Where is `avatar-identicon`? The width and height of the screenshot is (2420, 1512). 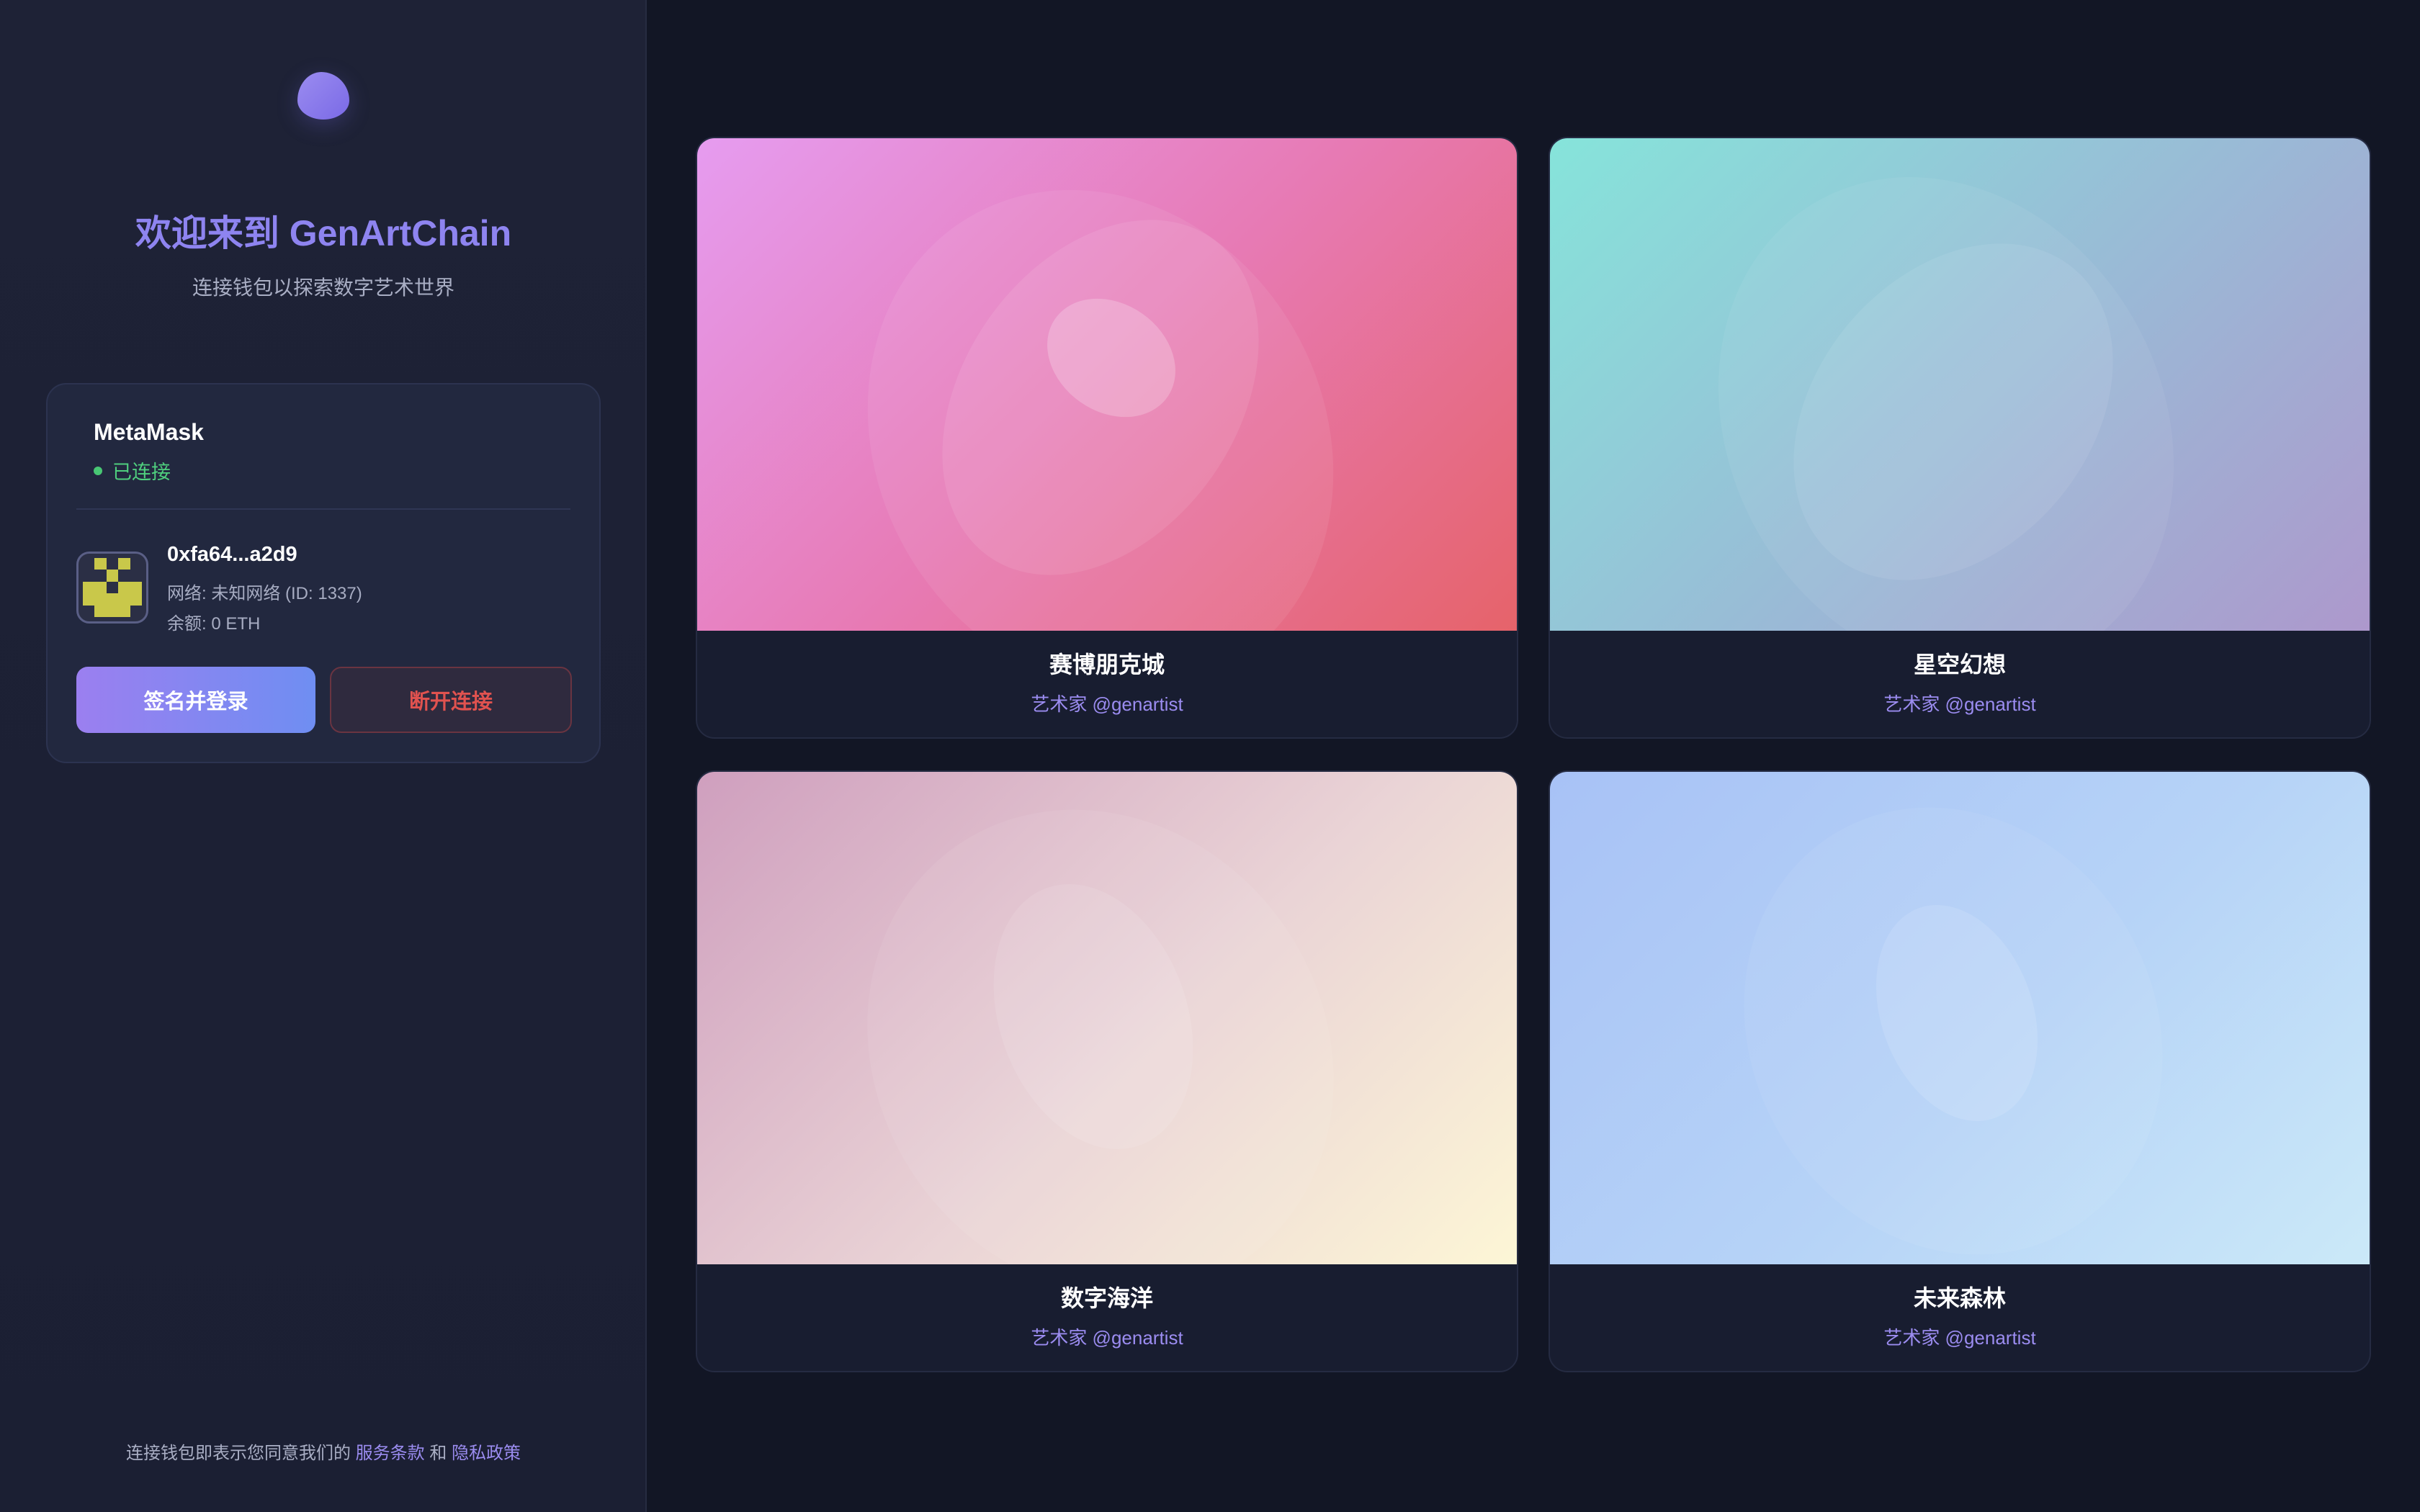 avatar-identicon is located at coordinates (112, 588).